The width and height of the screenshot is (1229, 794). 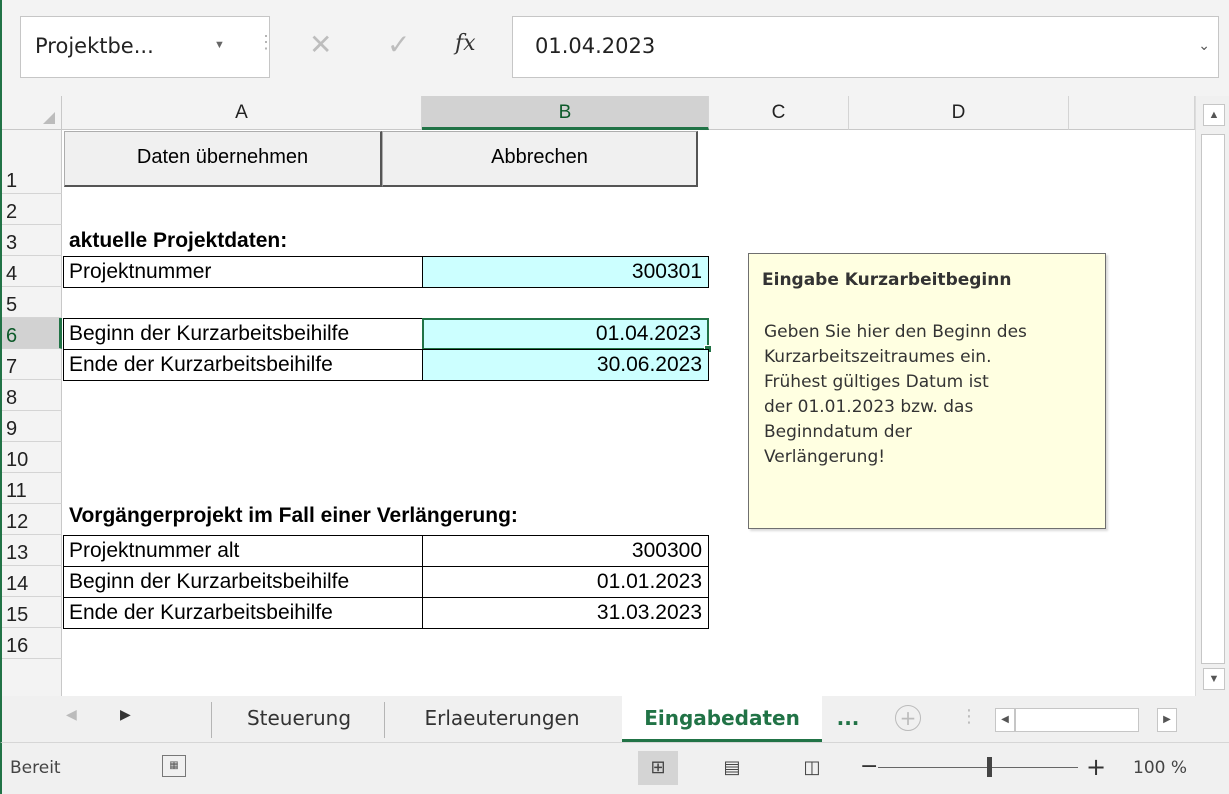 I want to click on previous-end-date-cell: 31.03.2023, so click(x=565, y=613).